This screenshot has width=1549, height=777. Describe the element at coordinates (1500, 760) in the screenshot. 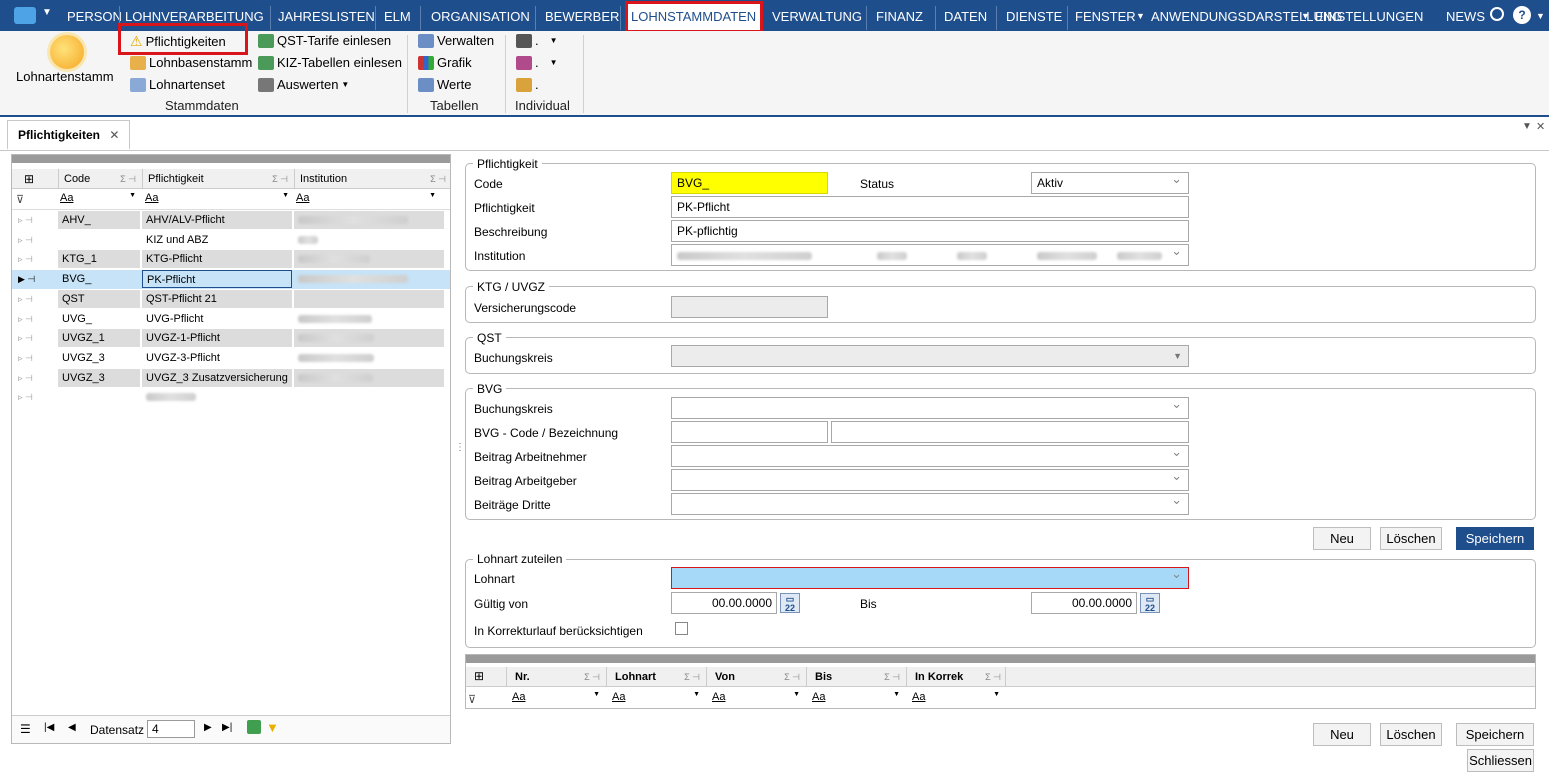

I see `schliessen-button: Schliessen` at that location.